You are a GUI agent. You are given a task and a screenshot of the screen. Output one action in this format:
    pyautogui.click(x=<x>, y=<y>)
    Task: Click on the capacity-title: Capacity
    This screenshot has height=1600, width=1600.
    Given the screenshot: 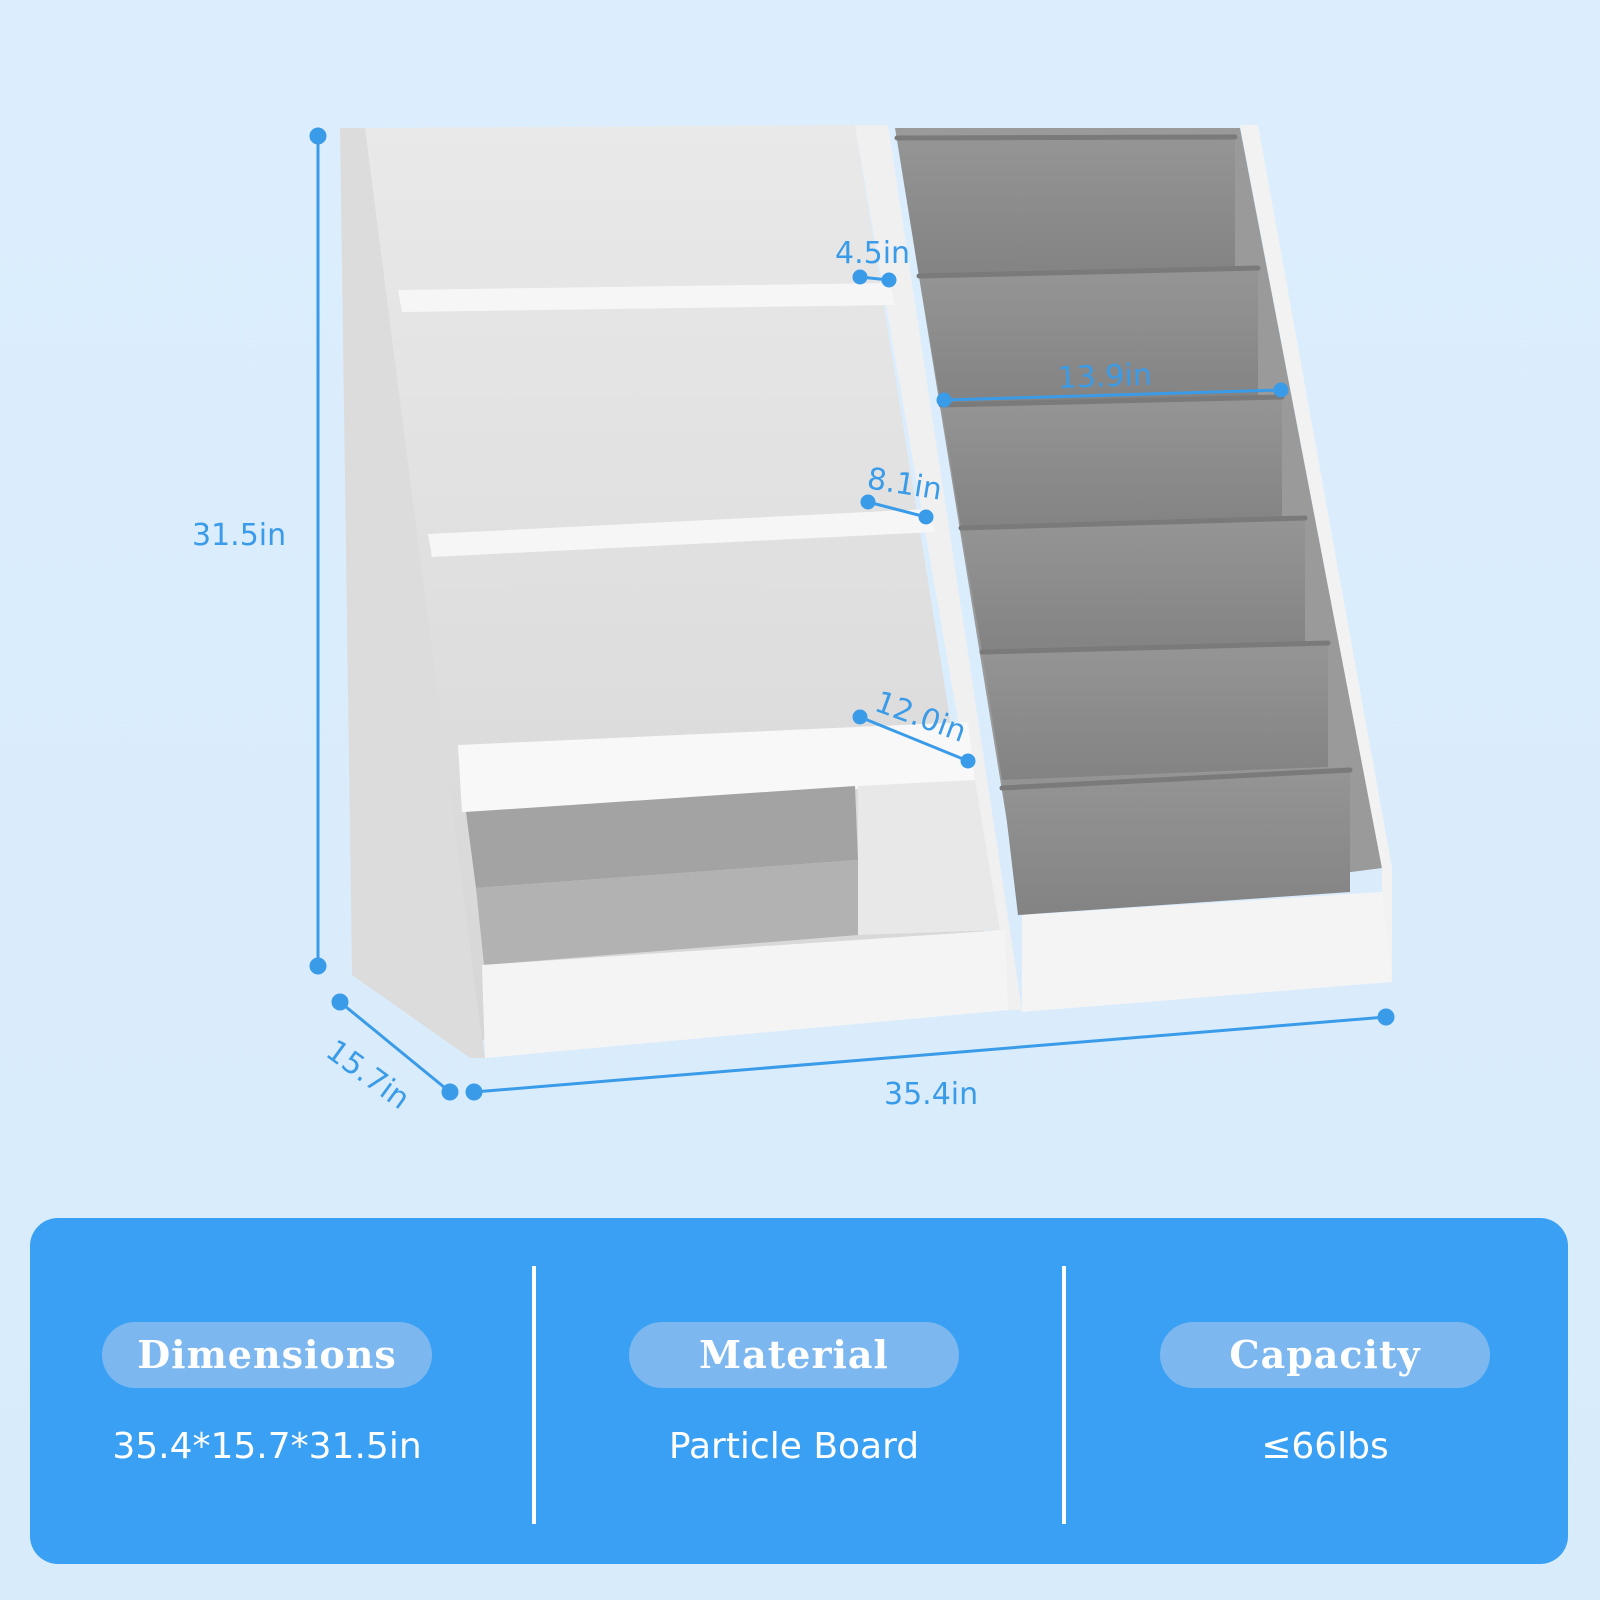 What is the action you would take?
    pyautogui.click(x=1325, y=1355)
    